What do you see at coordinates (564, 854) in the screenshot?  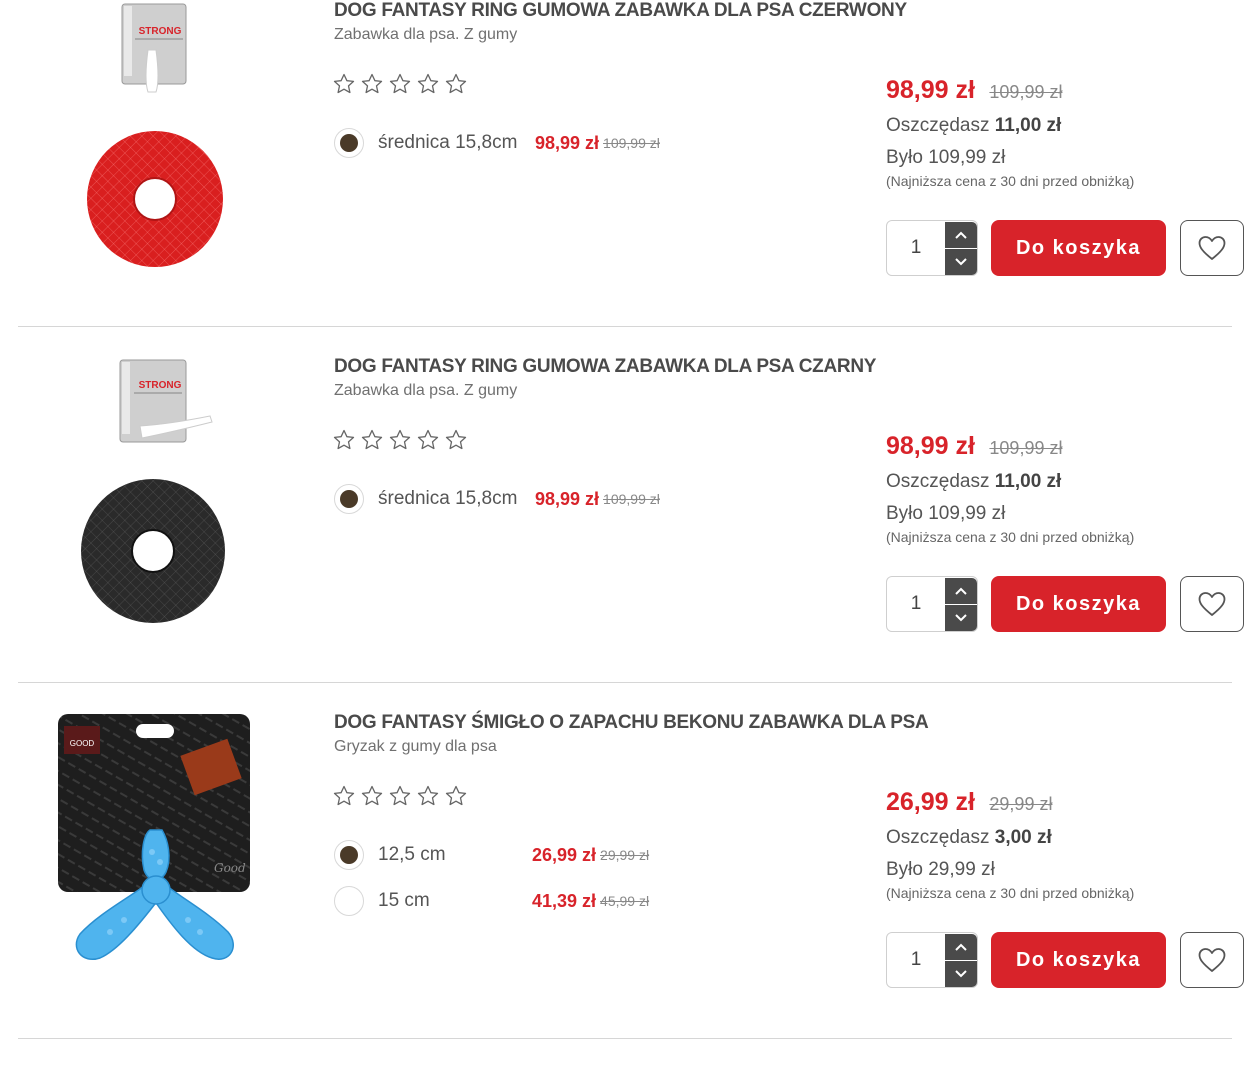 I see `variant-price: 26,99 zł` at bounding box center [564, 854].